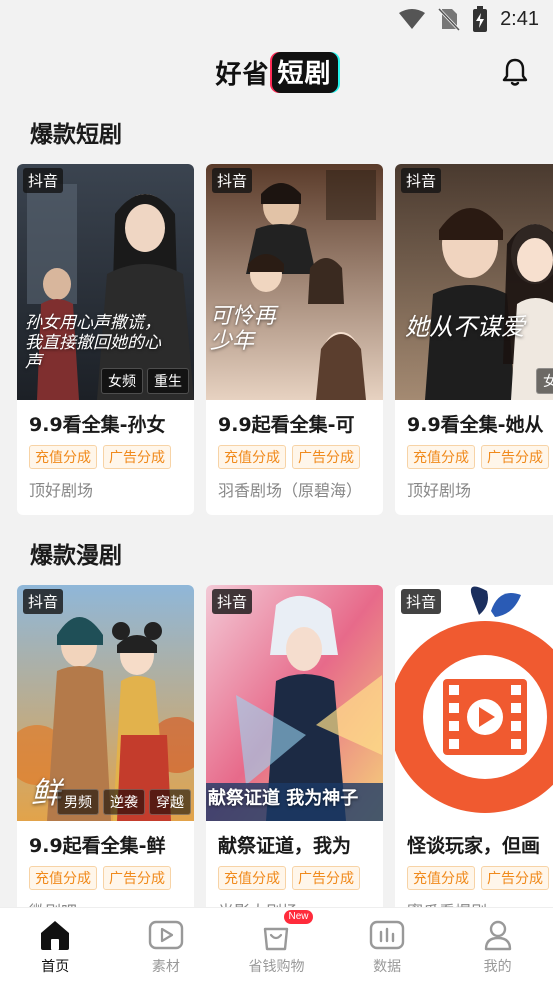 The height and width of the screenshot is (983, 553). Describe the element at coordinates (449, 19) in the screenshot. I see `no-sim-icon` at that location.